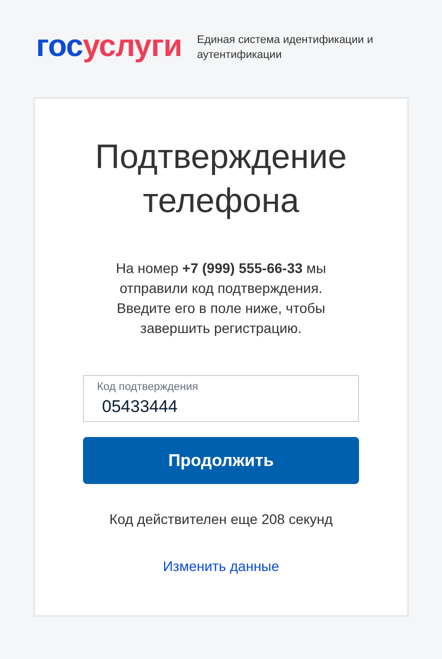  Describe the element at coordinates (285, 48) in the screenshot. I see `tagline: Единая система идентификации и аутентификации` at that location.